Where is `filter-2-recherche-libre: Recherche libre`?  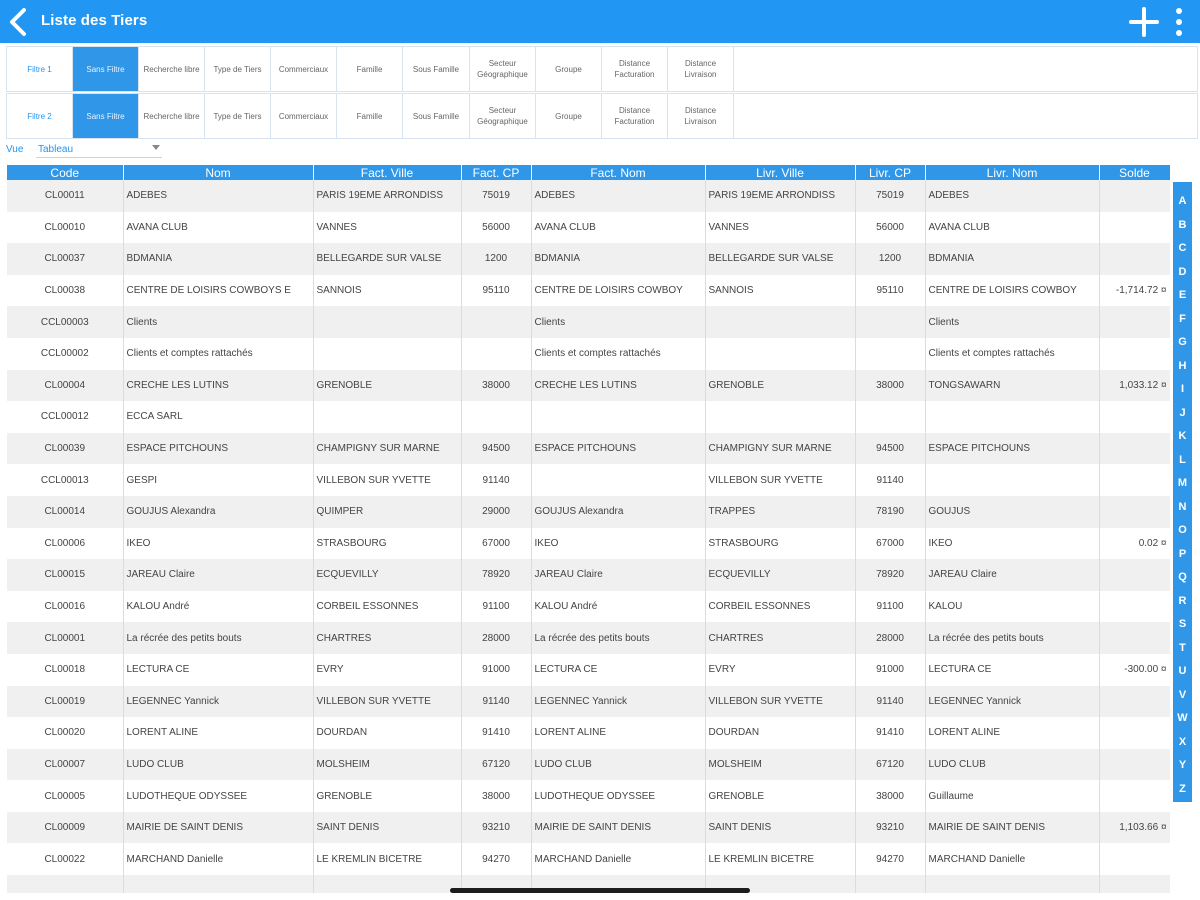 filter-2-recherche-libre: Recherche libre is located at coordinates (172, 116).